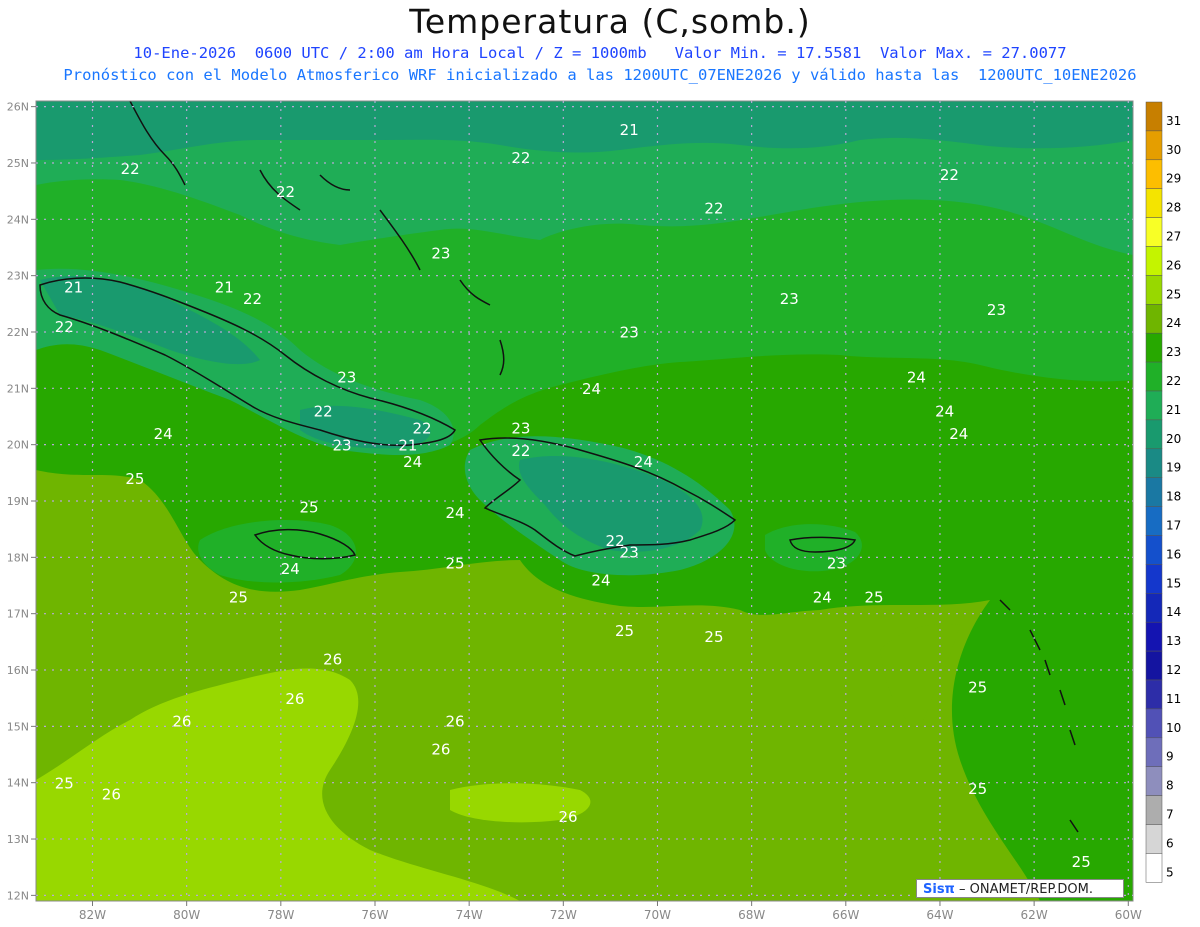  Describe the element at coordinates (1173, 294) in the screenshot. I see `colorbar-label: 25` at that location.